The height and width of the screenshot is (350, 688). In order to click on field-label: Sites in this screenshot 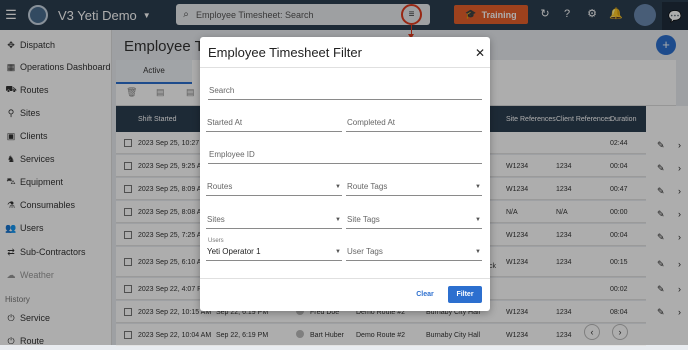, I will do `click(216, 219)`.